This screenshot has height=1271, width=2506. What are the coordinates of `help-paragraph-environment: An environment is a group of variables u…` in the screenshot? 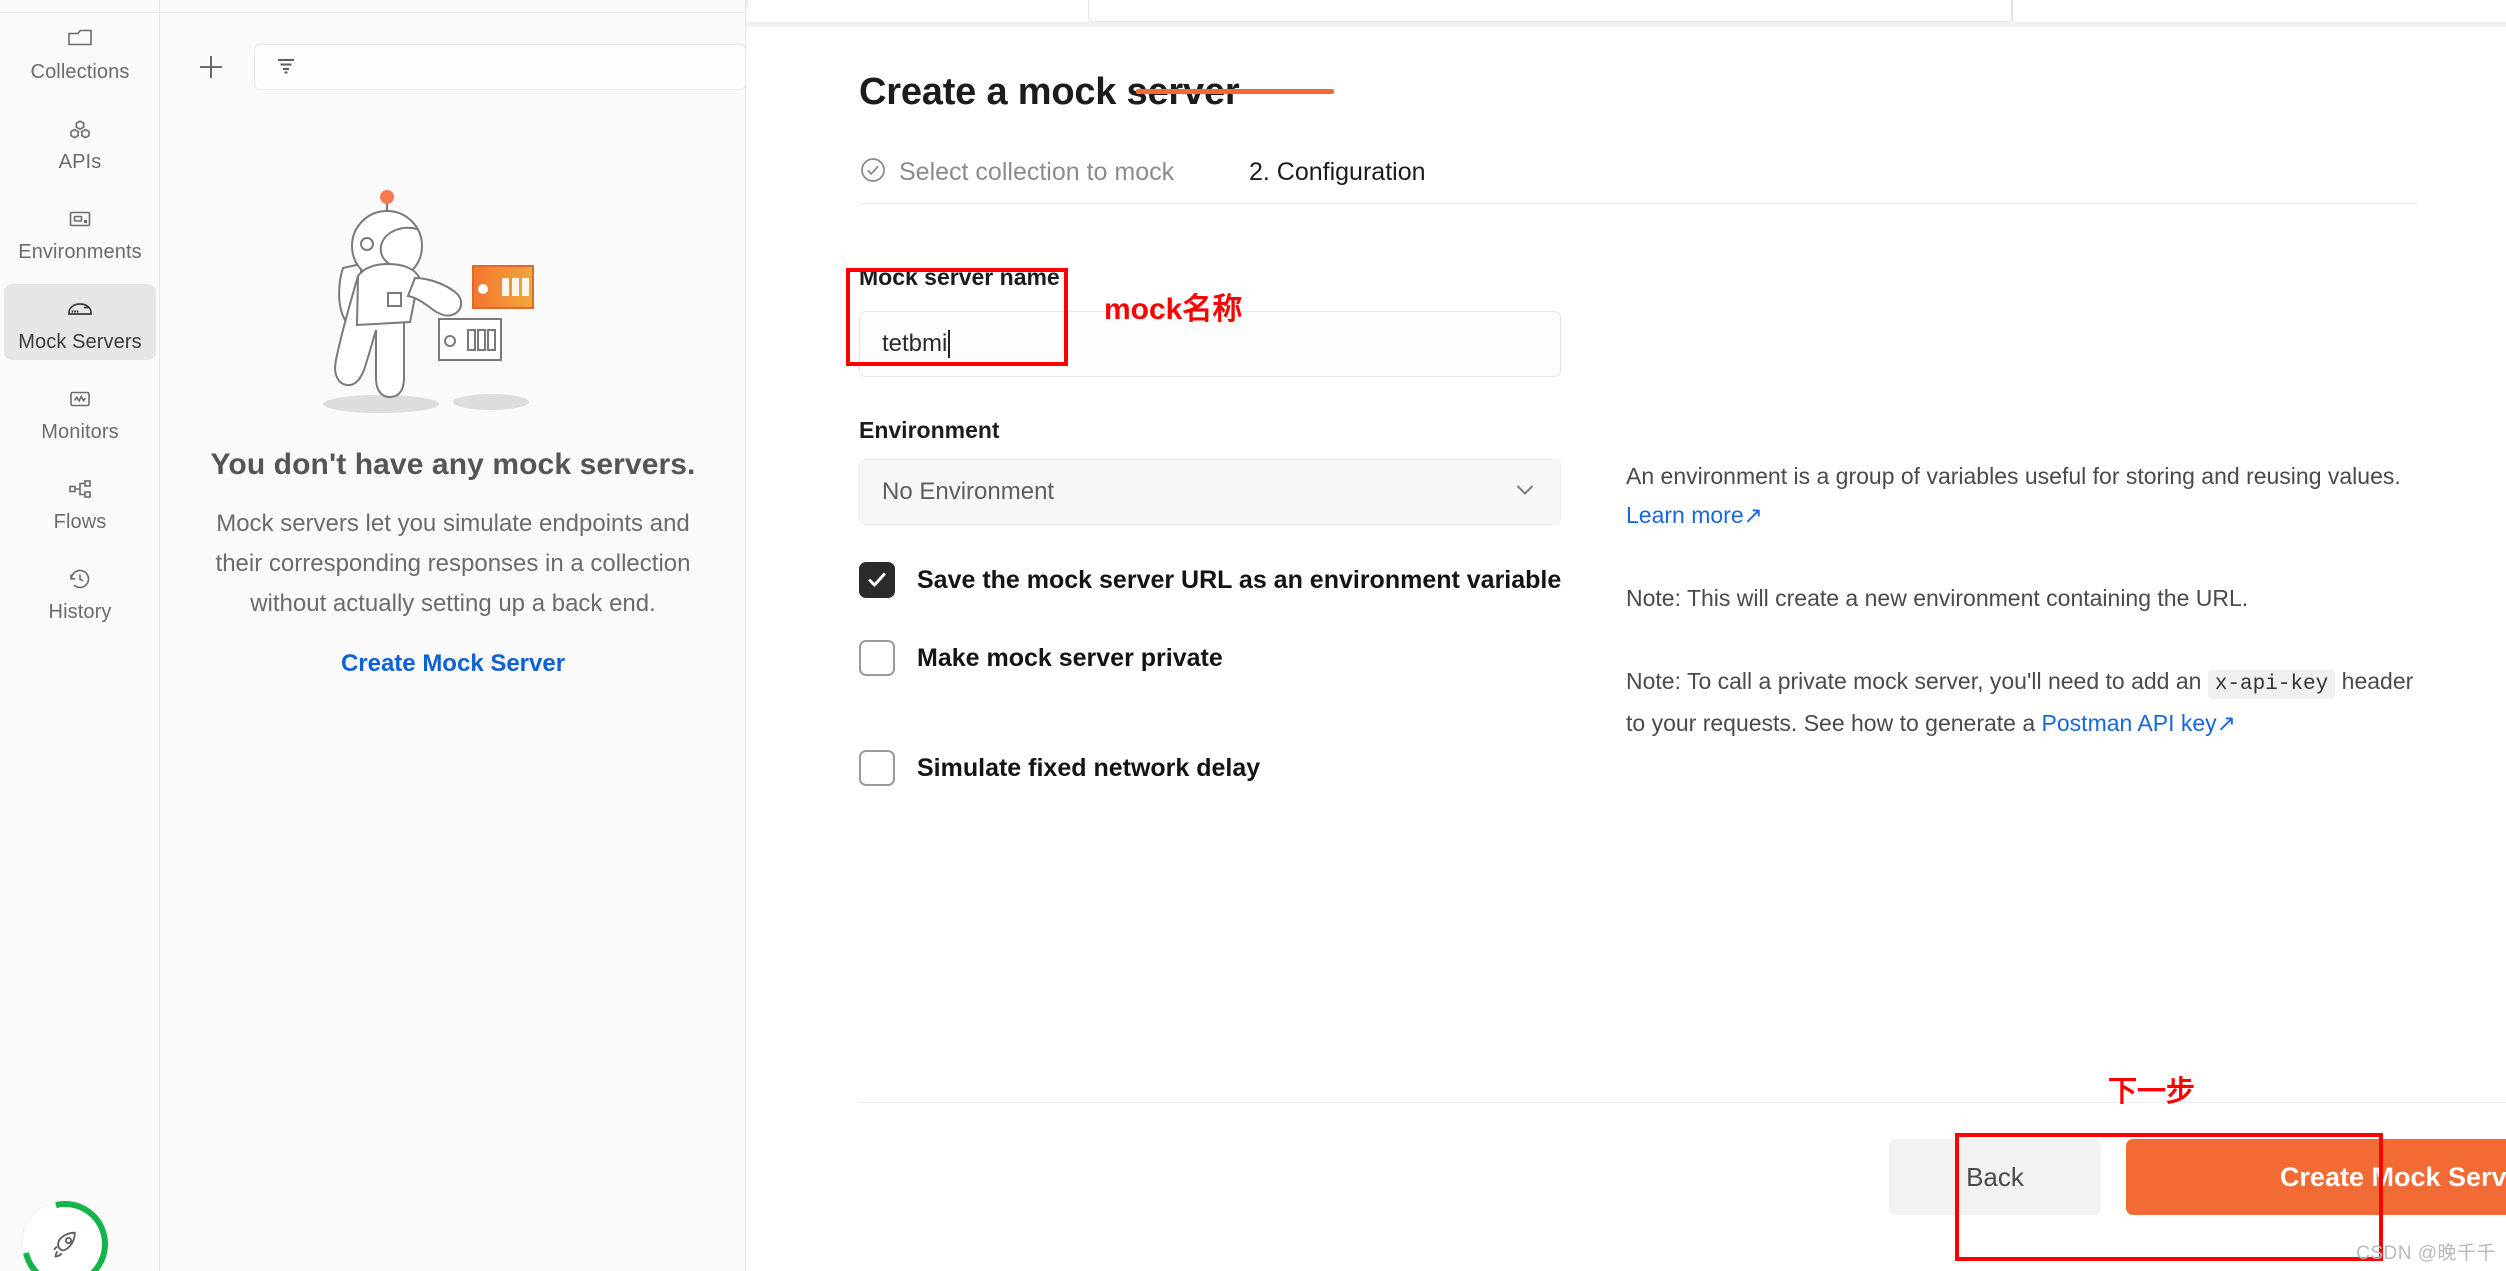 It's located at (2026, 496).